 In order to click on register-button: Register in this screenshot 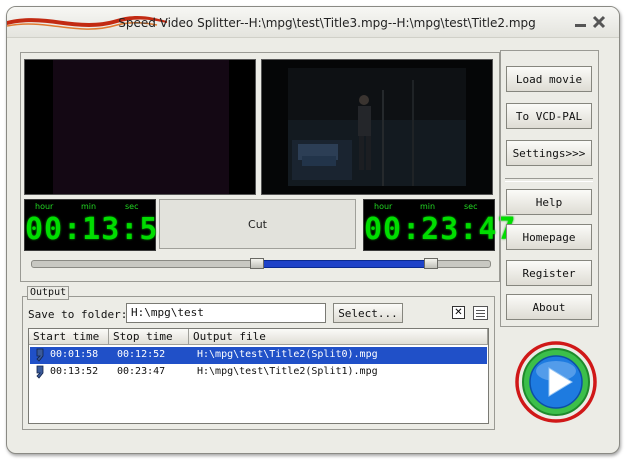, I will do `click(549, 273)`.